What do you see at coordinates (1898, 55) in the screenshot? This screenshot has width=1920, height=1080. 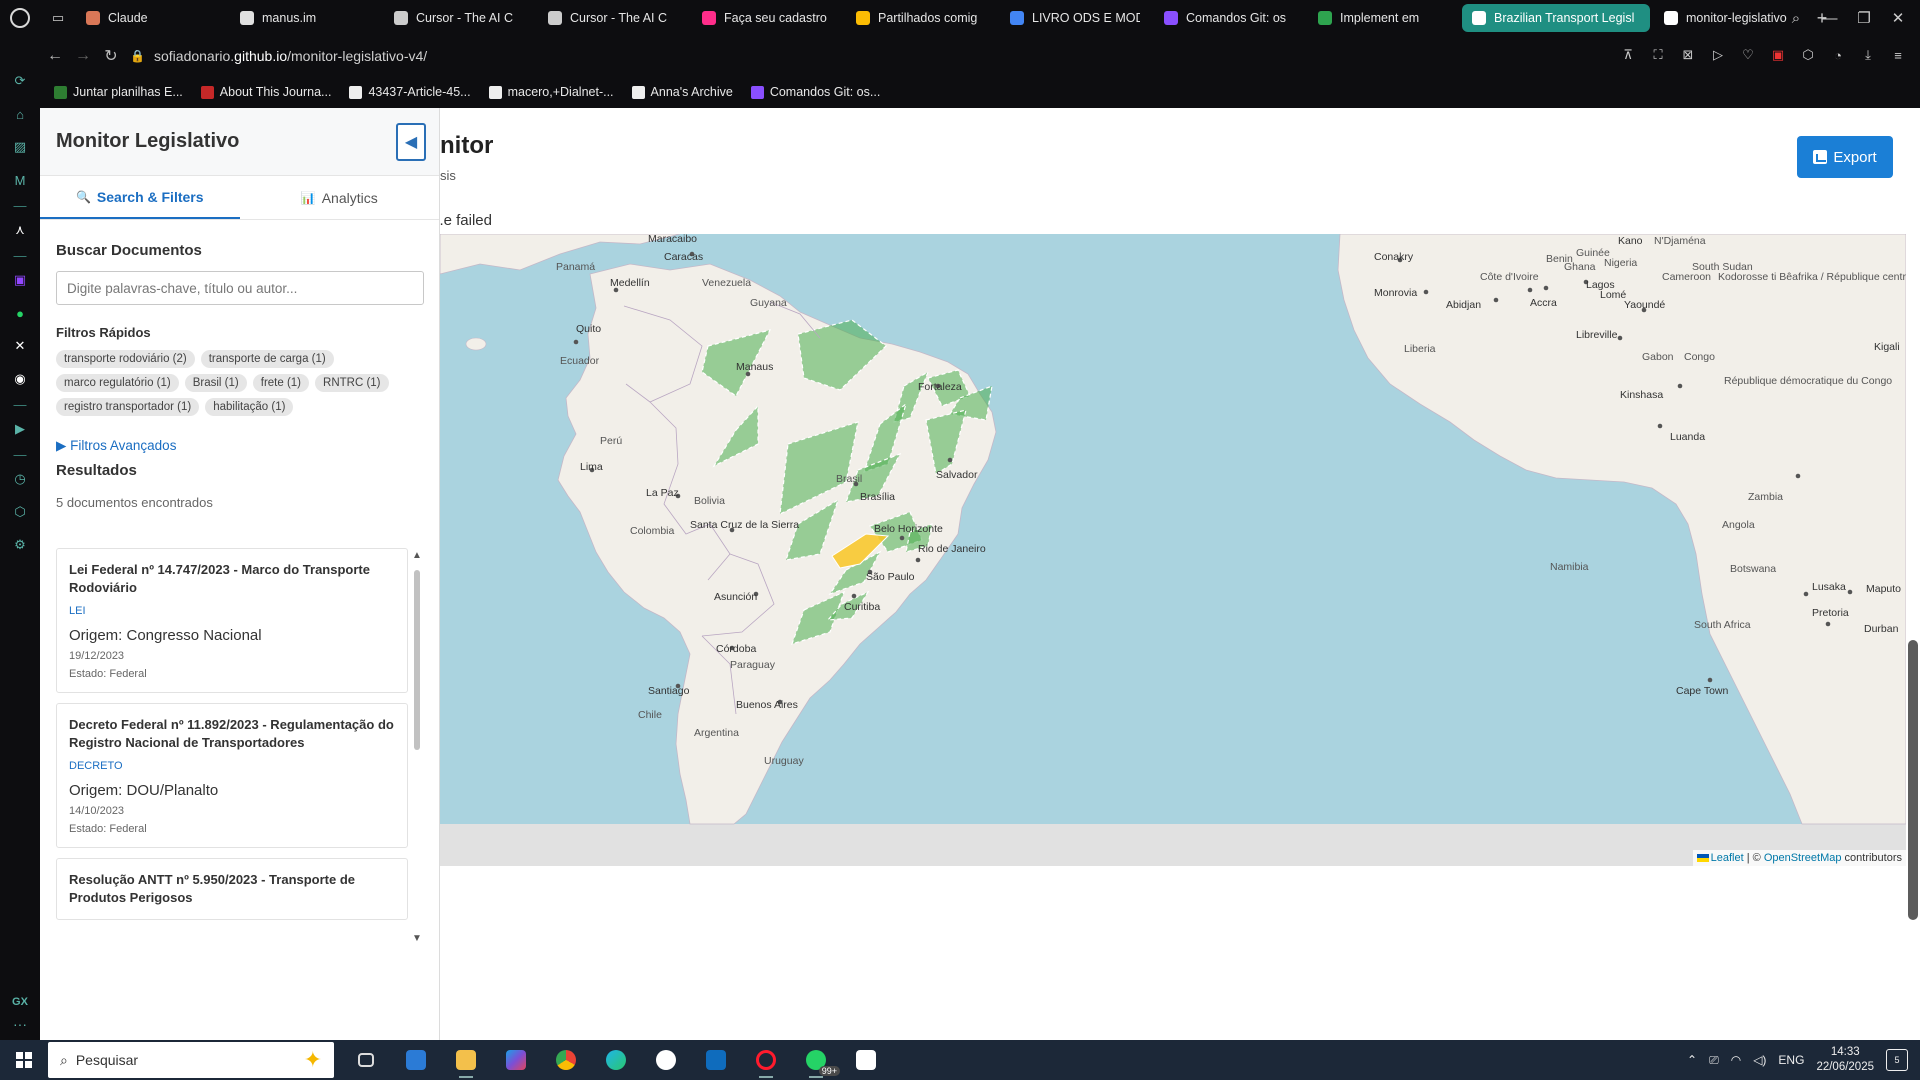 I see `menu-icon: ≡` at bounding box center [1898, 55].